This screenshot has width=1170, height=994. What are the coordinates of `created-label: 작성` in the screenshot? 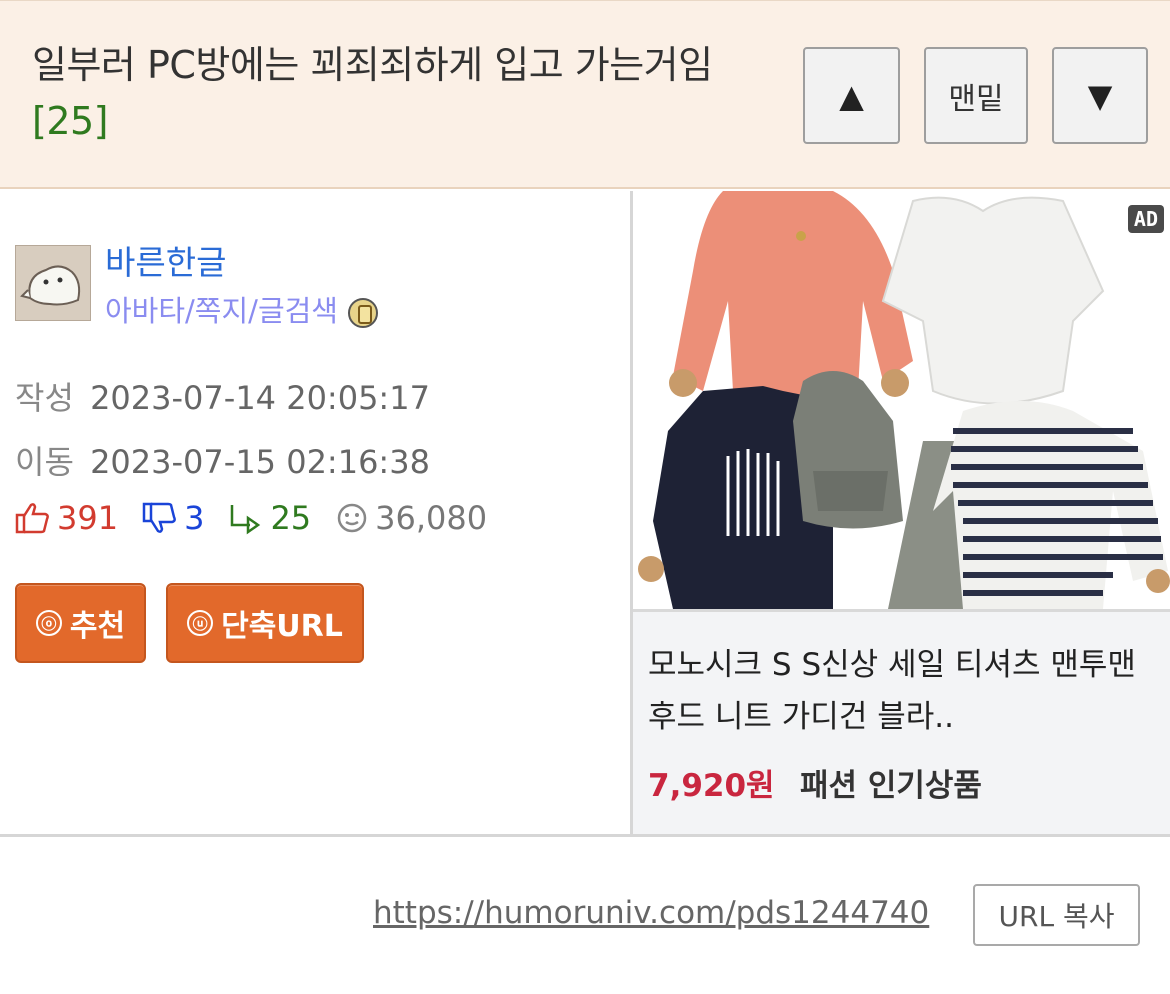 It's located at (44, 398).